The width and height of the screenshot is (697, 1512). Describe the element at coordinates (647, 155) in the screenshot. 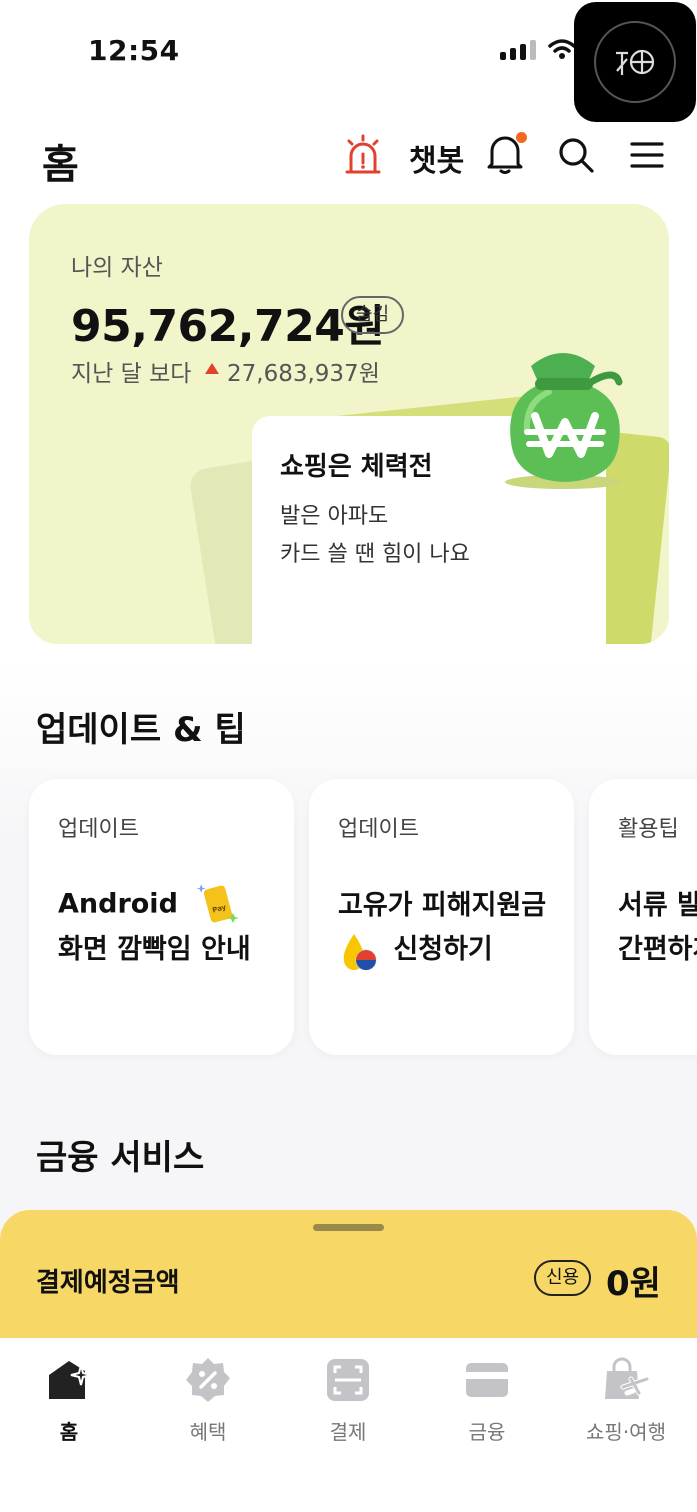

I see `menu-icon` at that location.